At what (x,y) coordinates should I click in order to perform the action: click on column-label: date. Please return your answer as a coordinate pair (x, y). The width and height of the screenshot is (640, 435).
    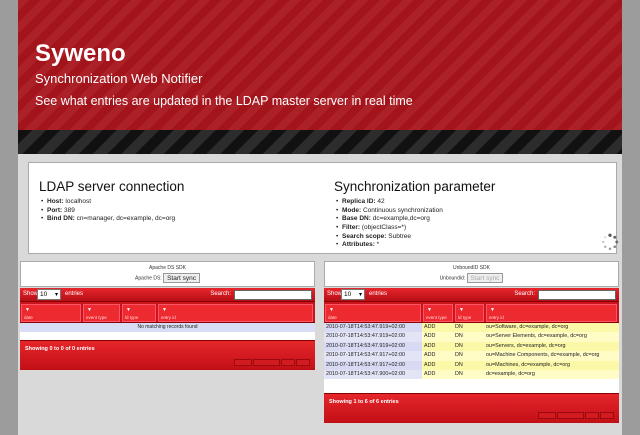
    Looking at the image, I should click on (28, 317).